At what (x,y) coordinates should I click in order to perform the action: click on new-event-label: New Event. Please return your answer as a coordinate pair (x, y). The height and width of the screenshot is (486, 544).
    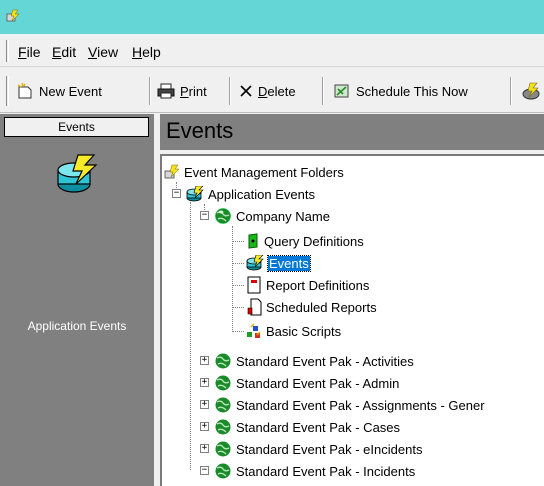
    Looking at the image, I should click on (70, 91).